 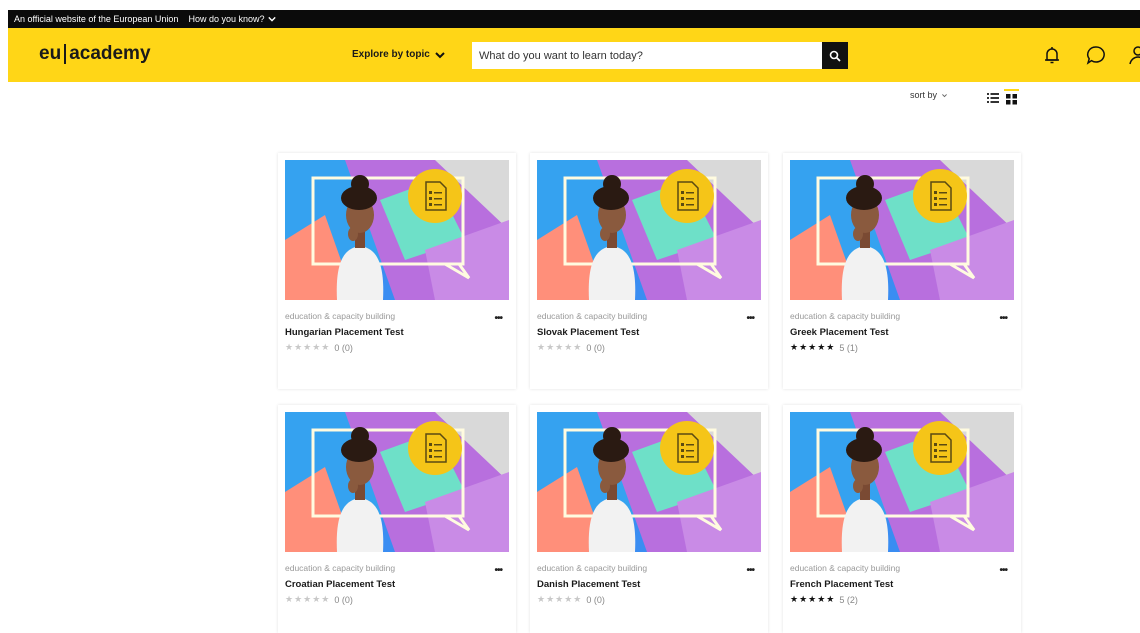 What do you see at coordinates (65, 54) in the screenshot?
I see `logo-divider` at bounding box center [65, 54].